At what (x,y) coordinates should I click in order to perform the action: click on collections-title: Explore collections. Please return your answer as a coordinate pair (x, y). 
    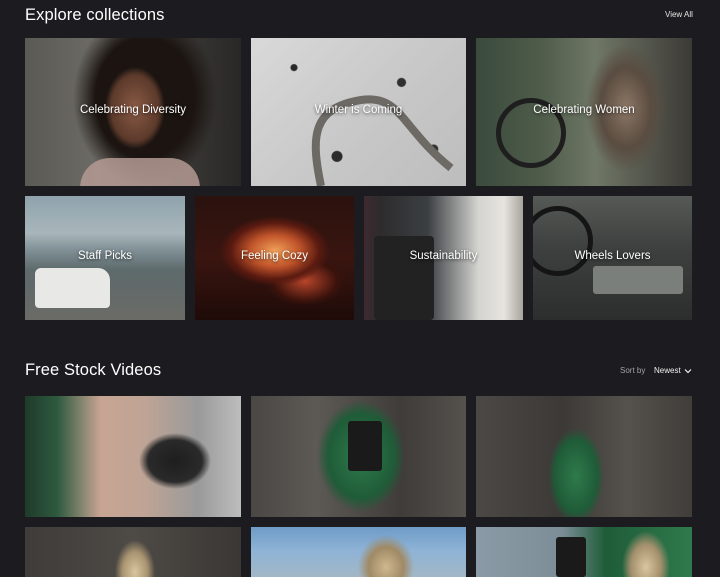
    Looking at the image, I should click on (95, 15).